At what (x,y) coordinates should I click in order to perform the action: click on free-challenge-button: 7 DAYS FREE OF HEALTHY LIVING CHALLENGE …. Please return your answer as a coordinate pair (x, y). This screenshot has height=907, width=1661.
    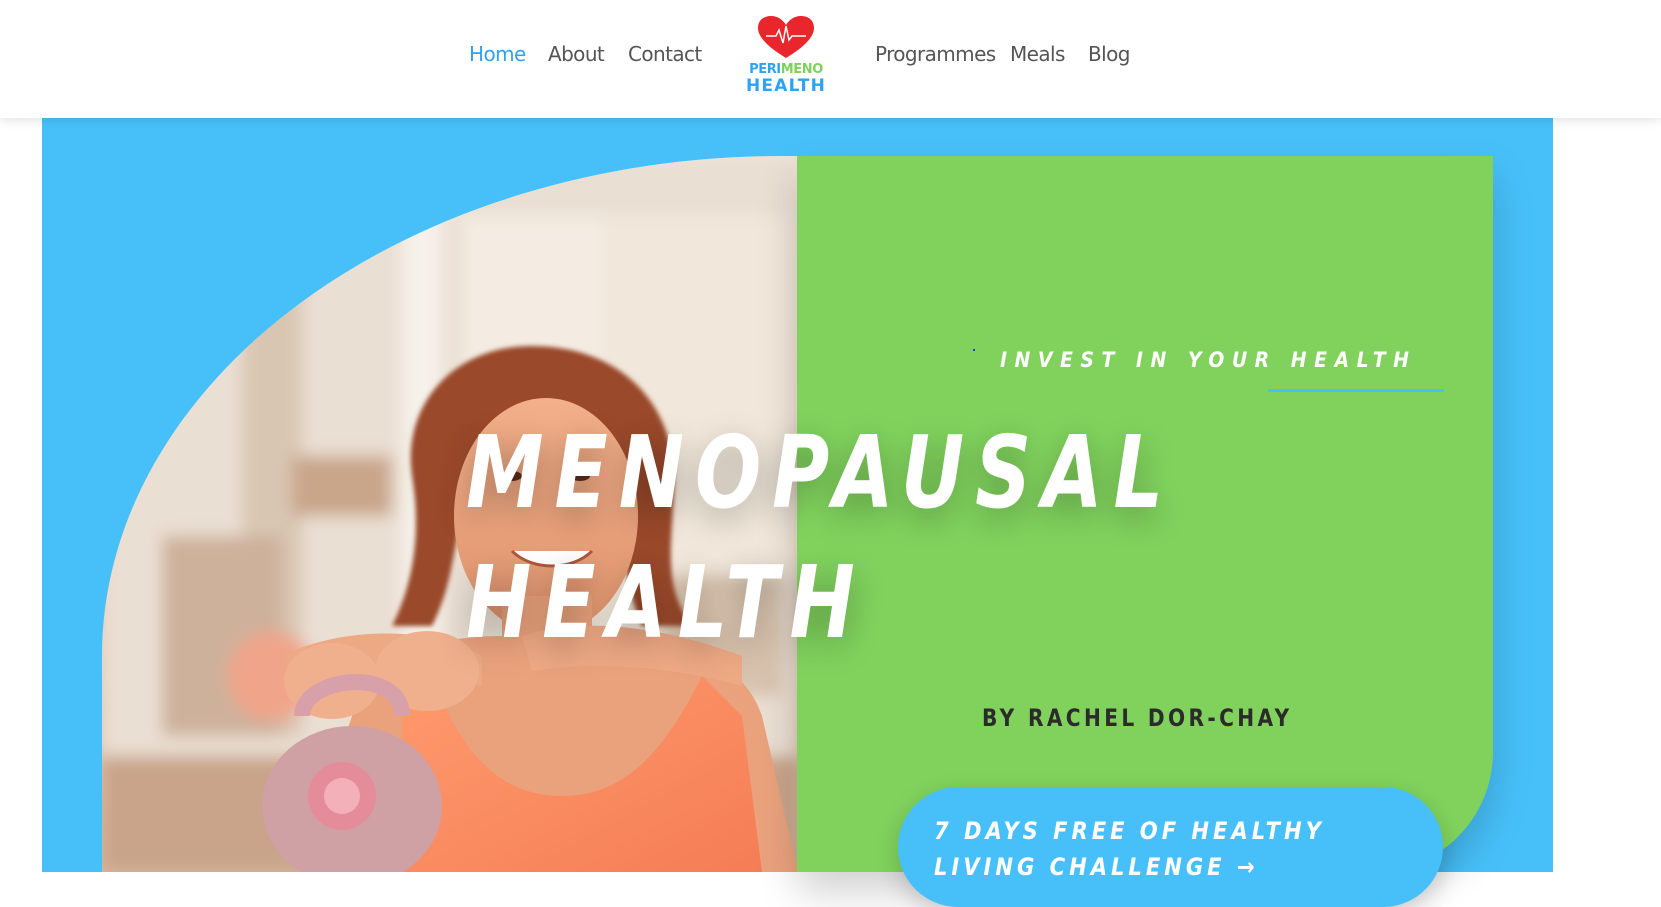
    Looking at the image, I should click on (1170, 847).